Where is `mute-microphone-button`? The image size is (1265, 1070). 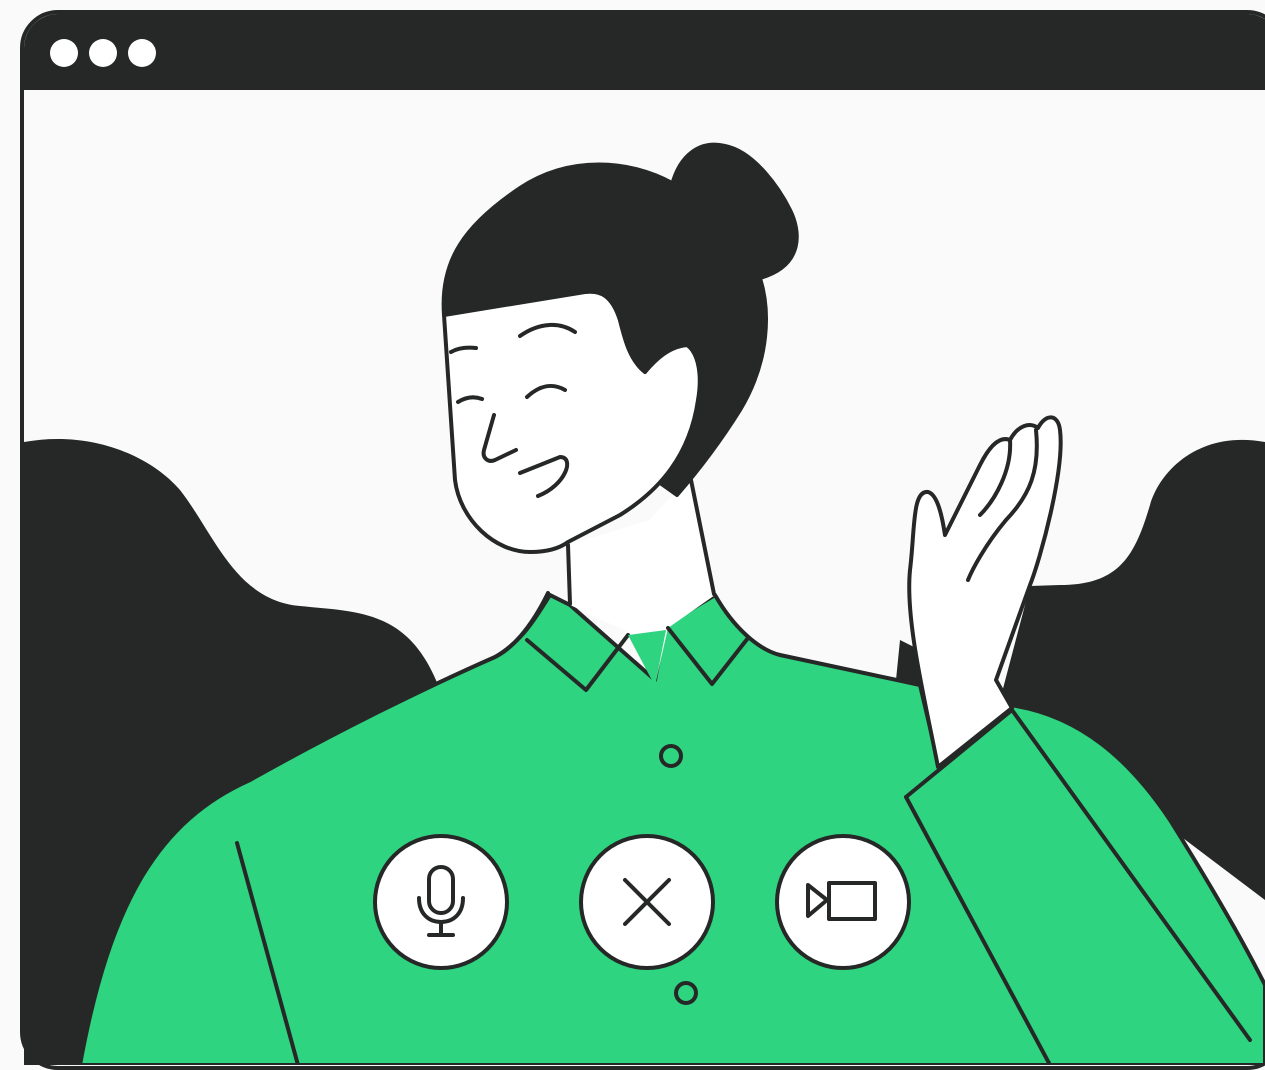 mute-microphone-button is located at coordinates (441, 902).